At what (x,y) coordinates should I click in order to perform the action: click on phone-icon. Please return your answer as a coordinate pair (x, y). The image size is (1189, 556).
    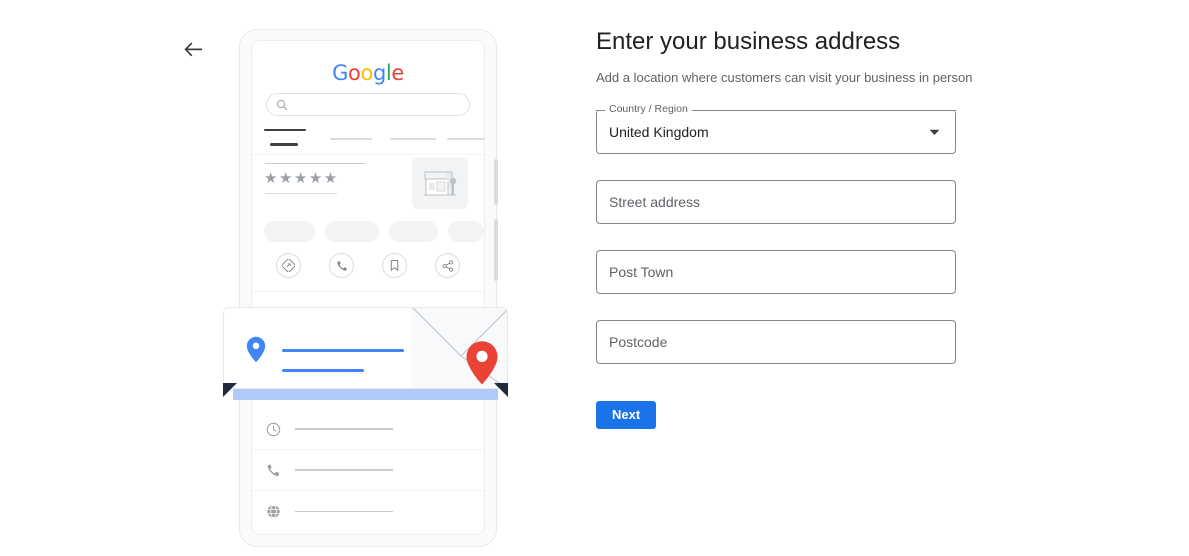
    Looking at the image, I should click on (273, 470).